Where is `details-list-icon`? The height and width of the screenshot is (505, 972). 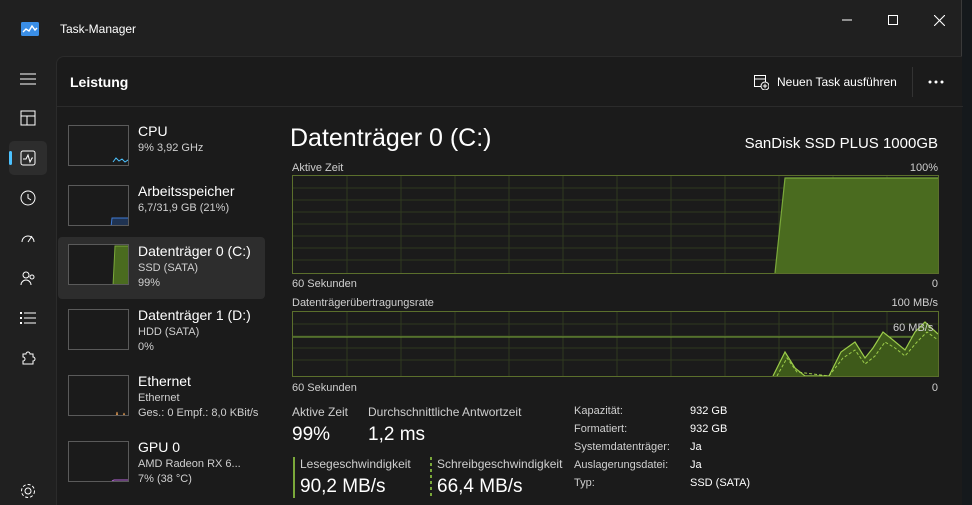 details-list-icon is located at coordinates (28, 318).